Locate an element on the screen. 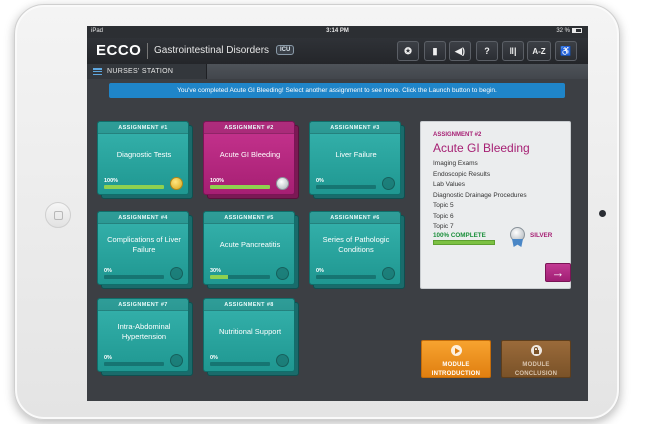 Image resolution: width=650 pixels, height=424 pixels. gold-medal-icon is located at coordinates (176, 183).